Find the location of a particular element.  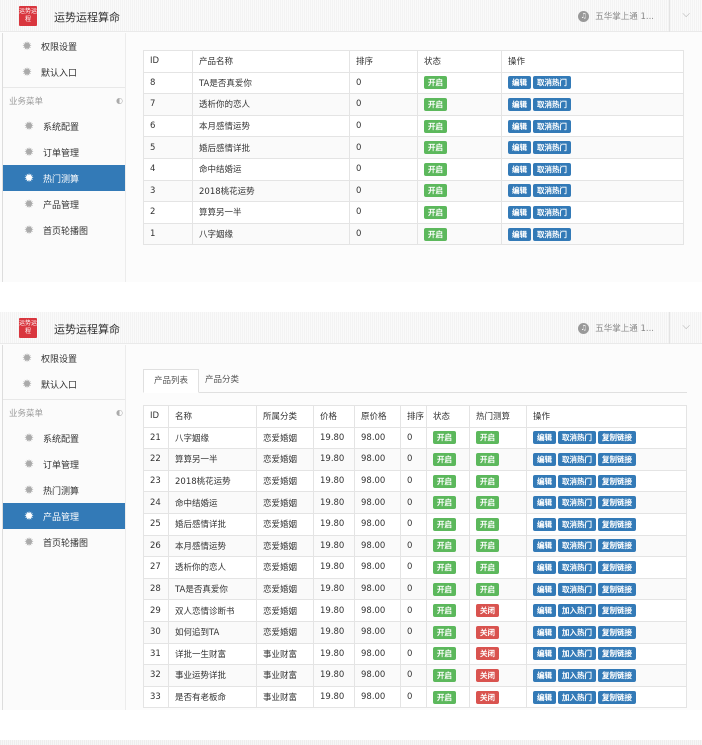

sidebar-item-carousel: ✹ 首页轮播图 is located at coordinates (64, 542).